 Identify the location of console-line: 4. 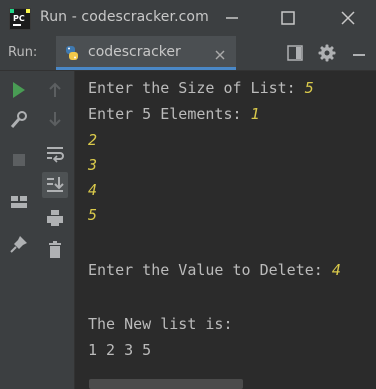
(93, 190).